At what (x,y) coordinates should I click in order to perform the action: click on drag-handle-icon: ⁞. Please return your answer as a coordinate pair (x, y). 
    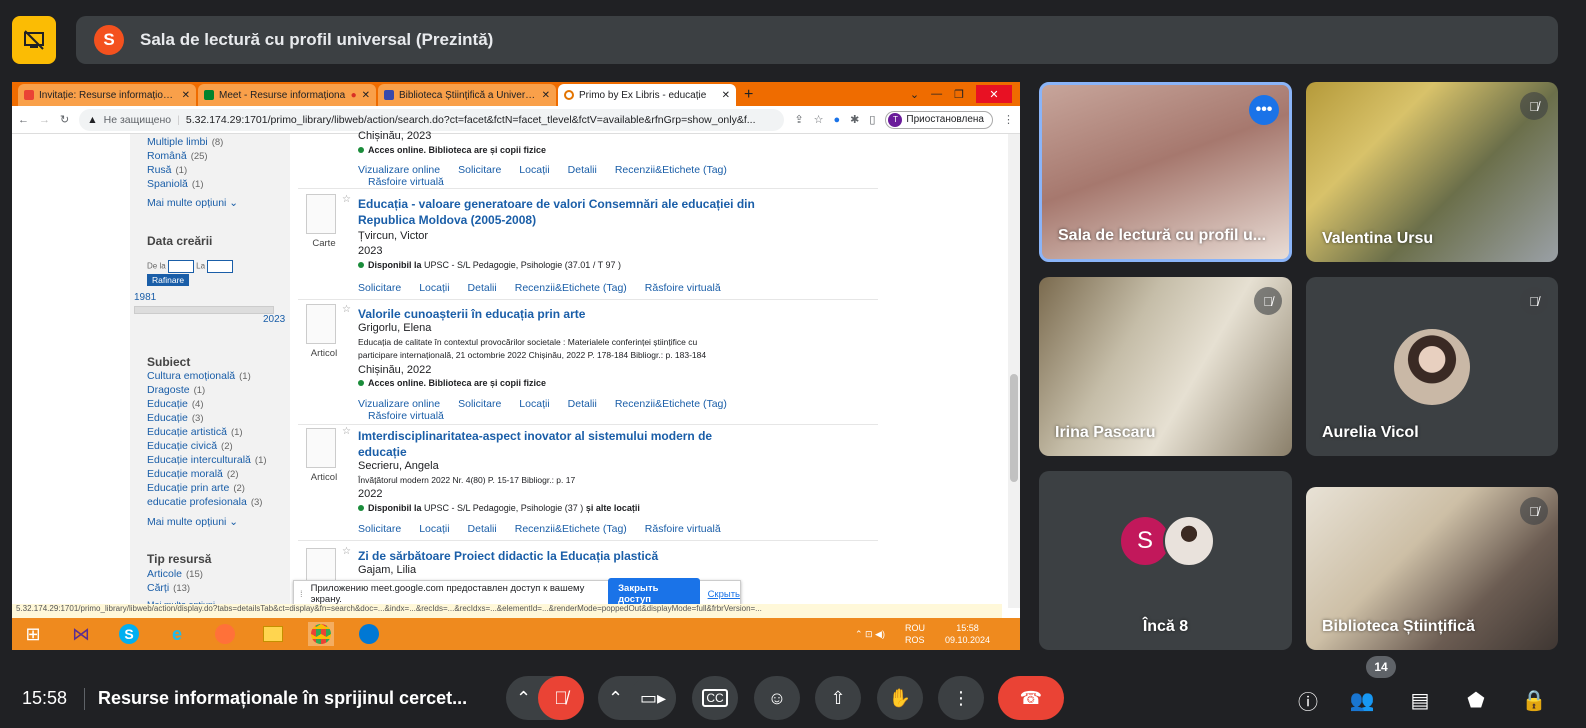
    Looking at the image, I should click on (301, 594).